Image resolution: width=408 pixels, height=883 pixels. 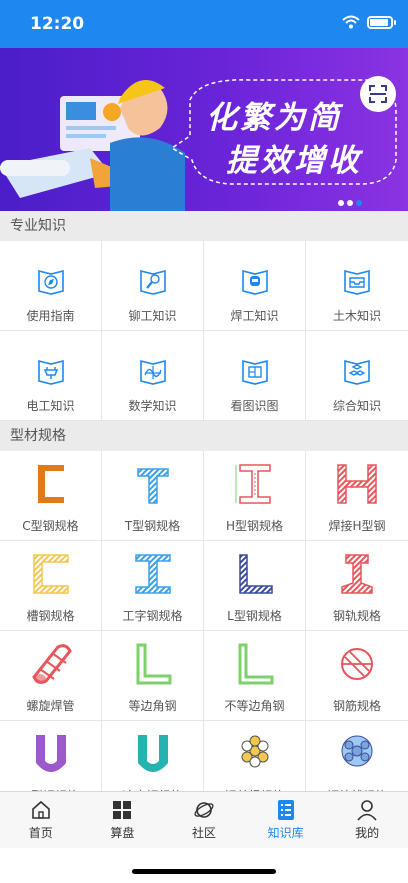 I want to click on profile-item: 钢轨规格, so click(x=357, y=586).